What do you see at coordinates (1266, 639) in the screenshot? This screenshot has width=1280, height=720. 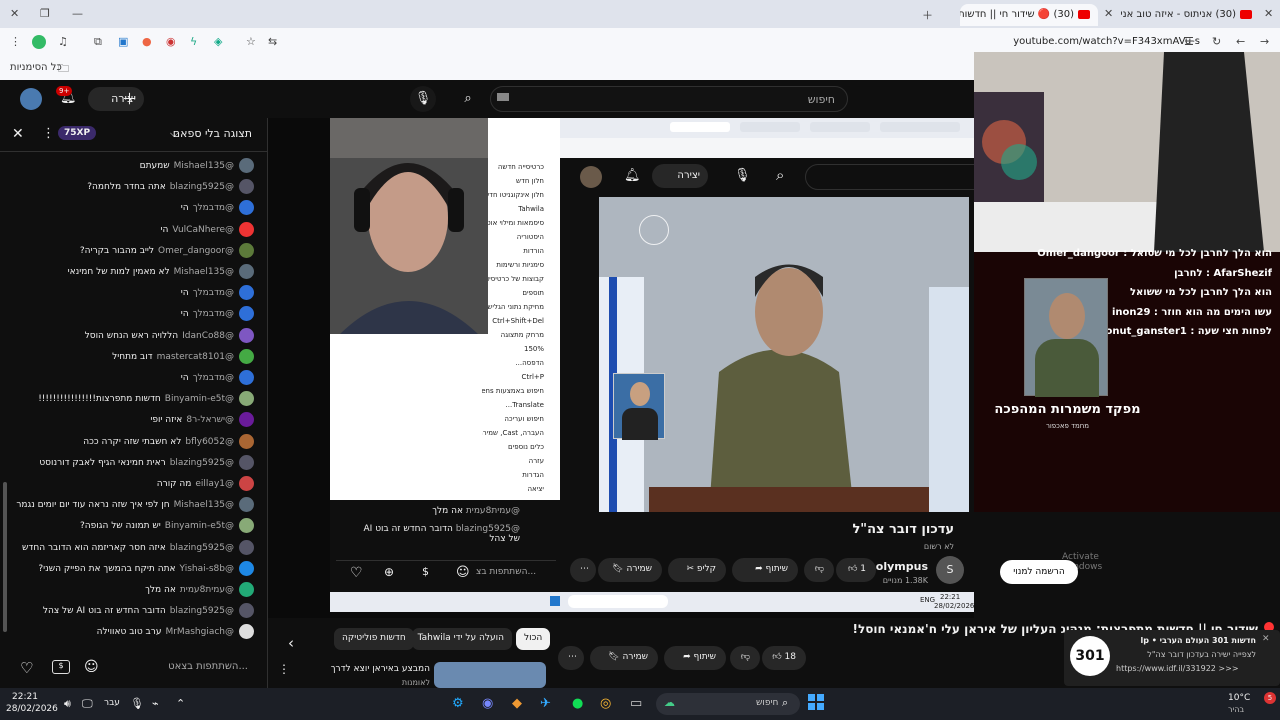 I see `close-notification-icon: ✕` at bounding box center [1266, 639].